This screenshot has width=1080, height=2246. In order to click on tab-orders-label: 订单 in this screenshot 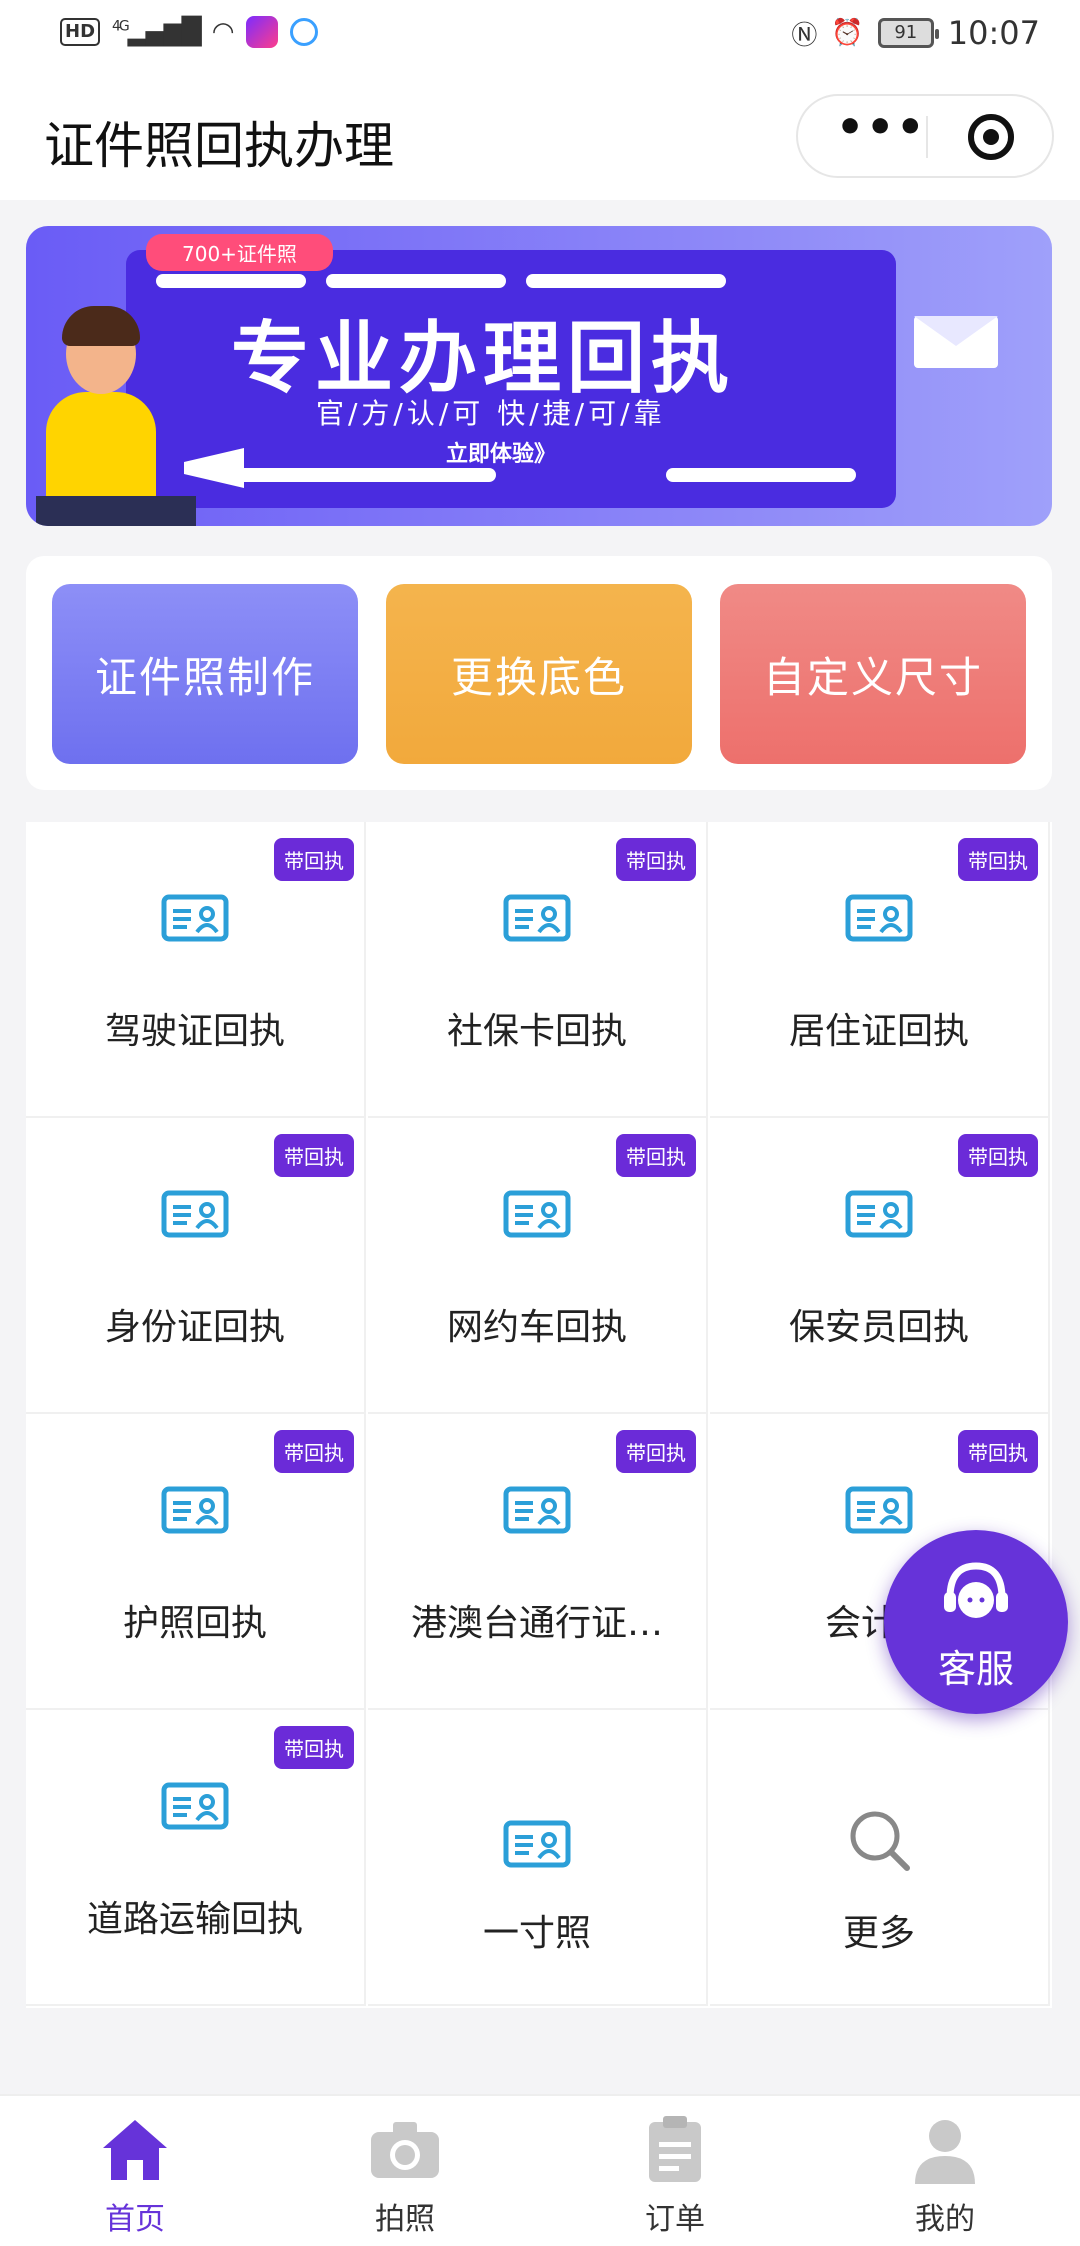, I will do `click(675, 2219)`.